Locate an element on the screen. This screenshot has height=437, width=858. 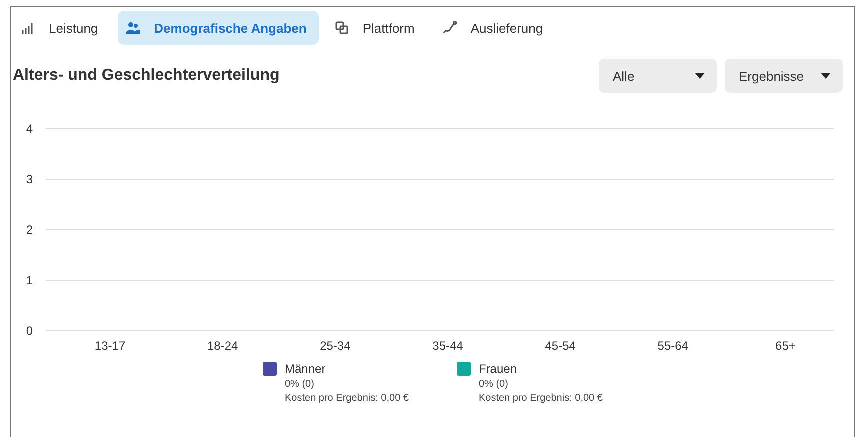
y-axis-label: 4 is located at coordinates (29, 129).